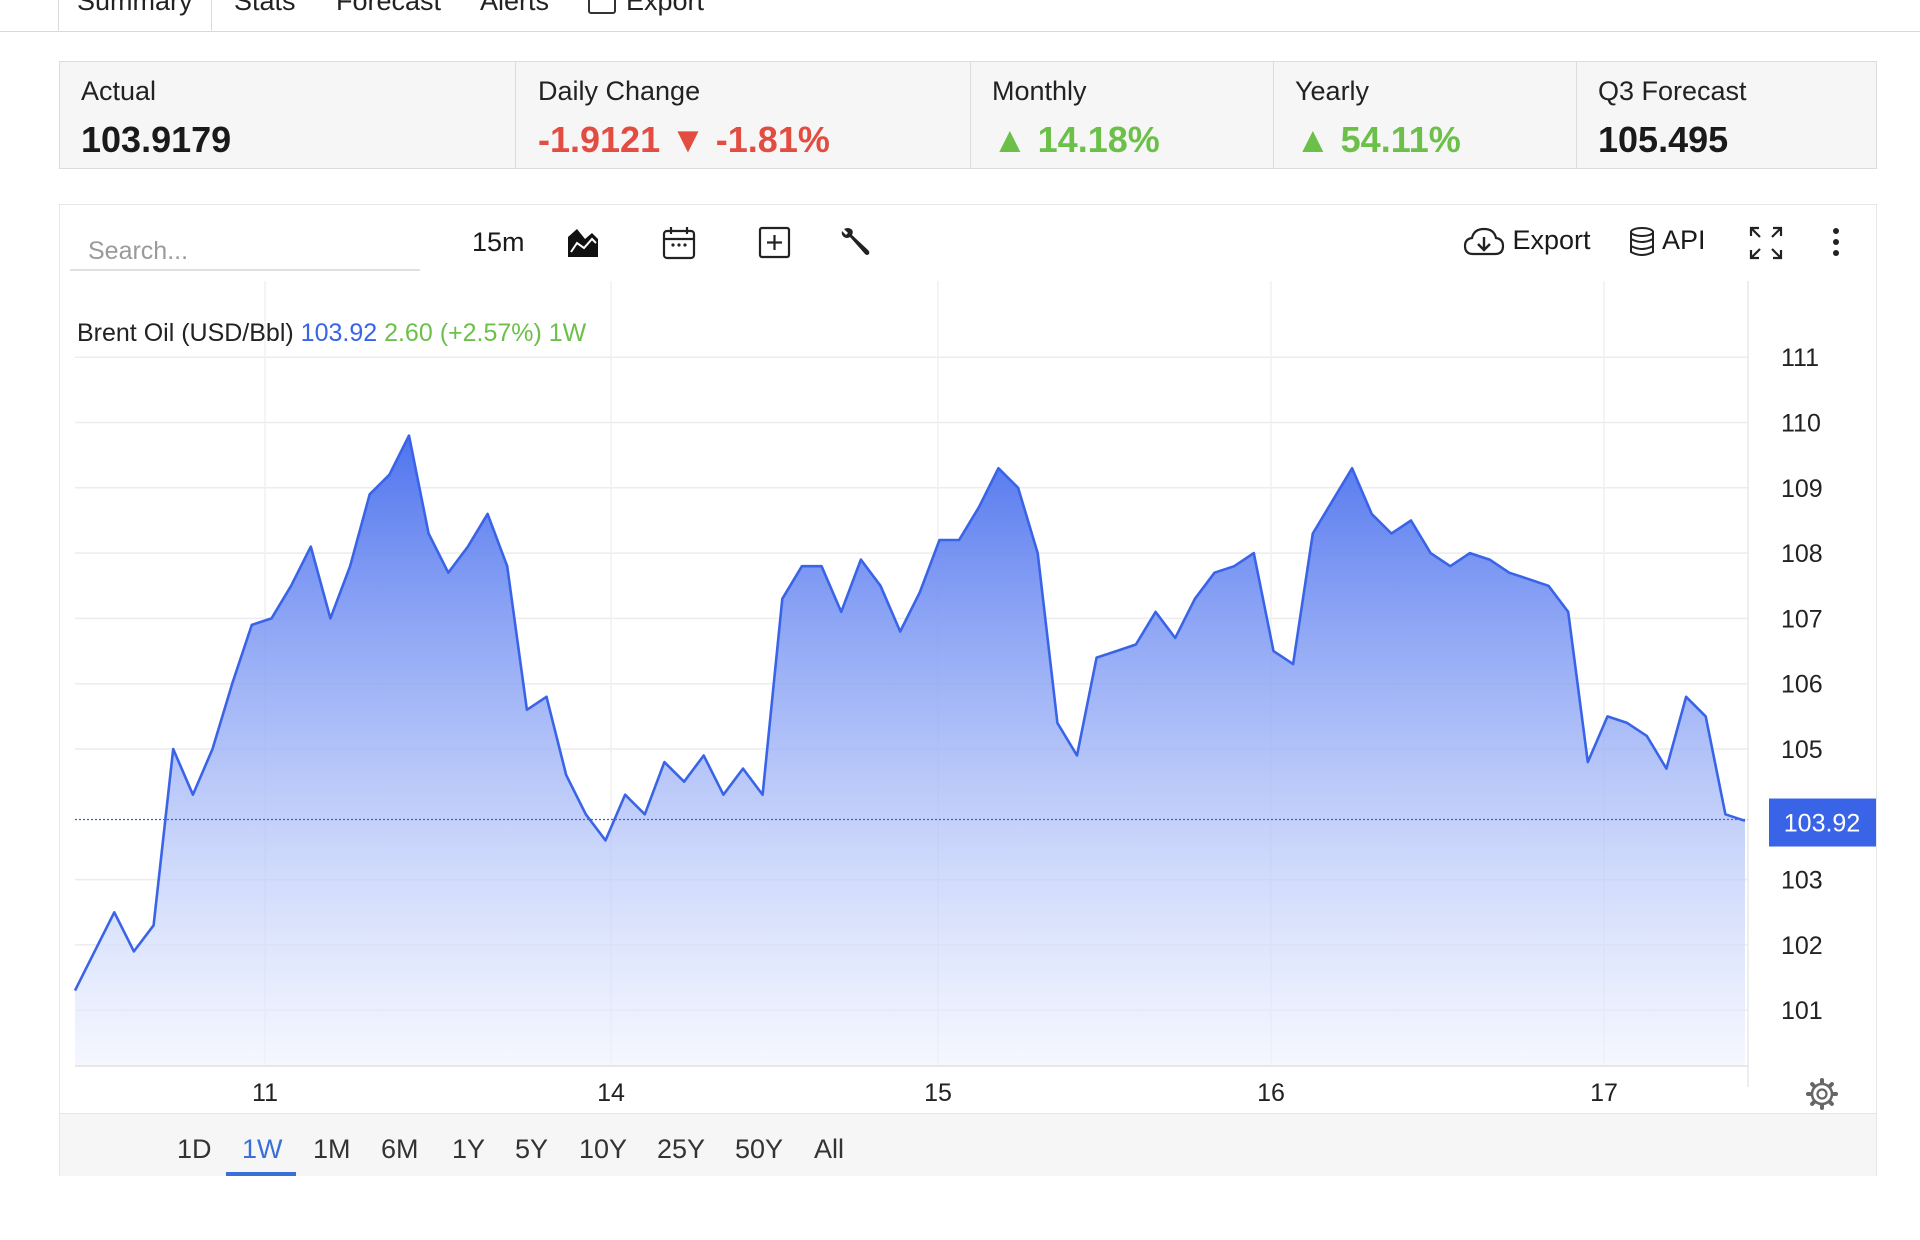 This screenshot has height=1240, width=1920. I want to click on stat-value: 103.9179, so click(156, 139).